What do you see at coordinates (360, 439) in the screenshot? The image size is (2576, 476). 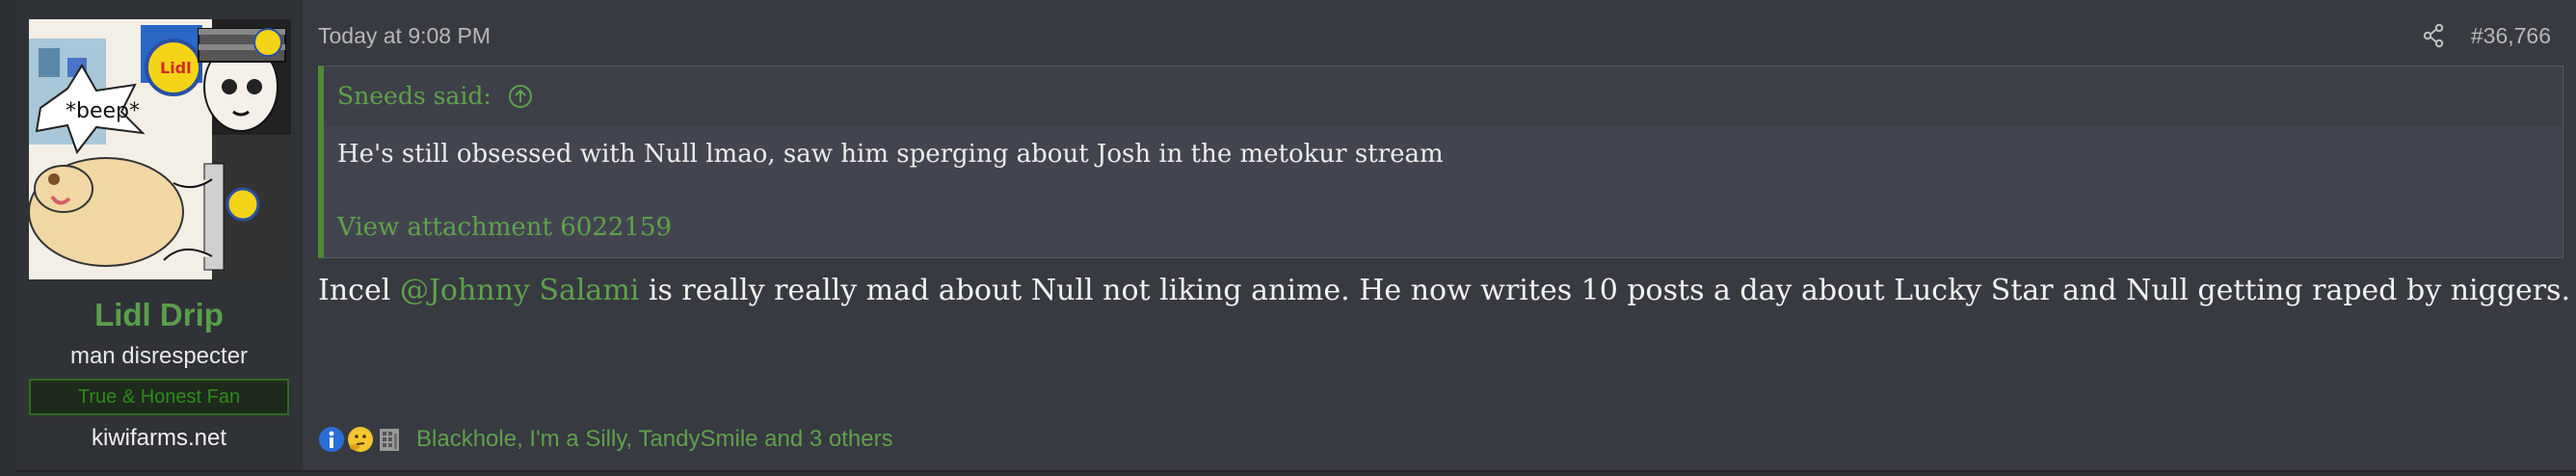 I see `thinking-icon` at bounding box center [360, 439].